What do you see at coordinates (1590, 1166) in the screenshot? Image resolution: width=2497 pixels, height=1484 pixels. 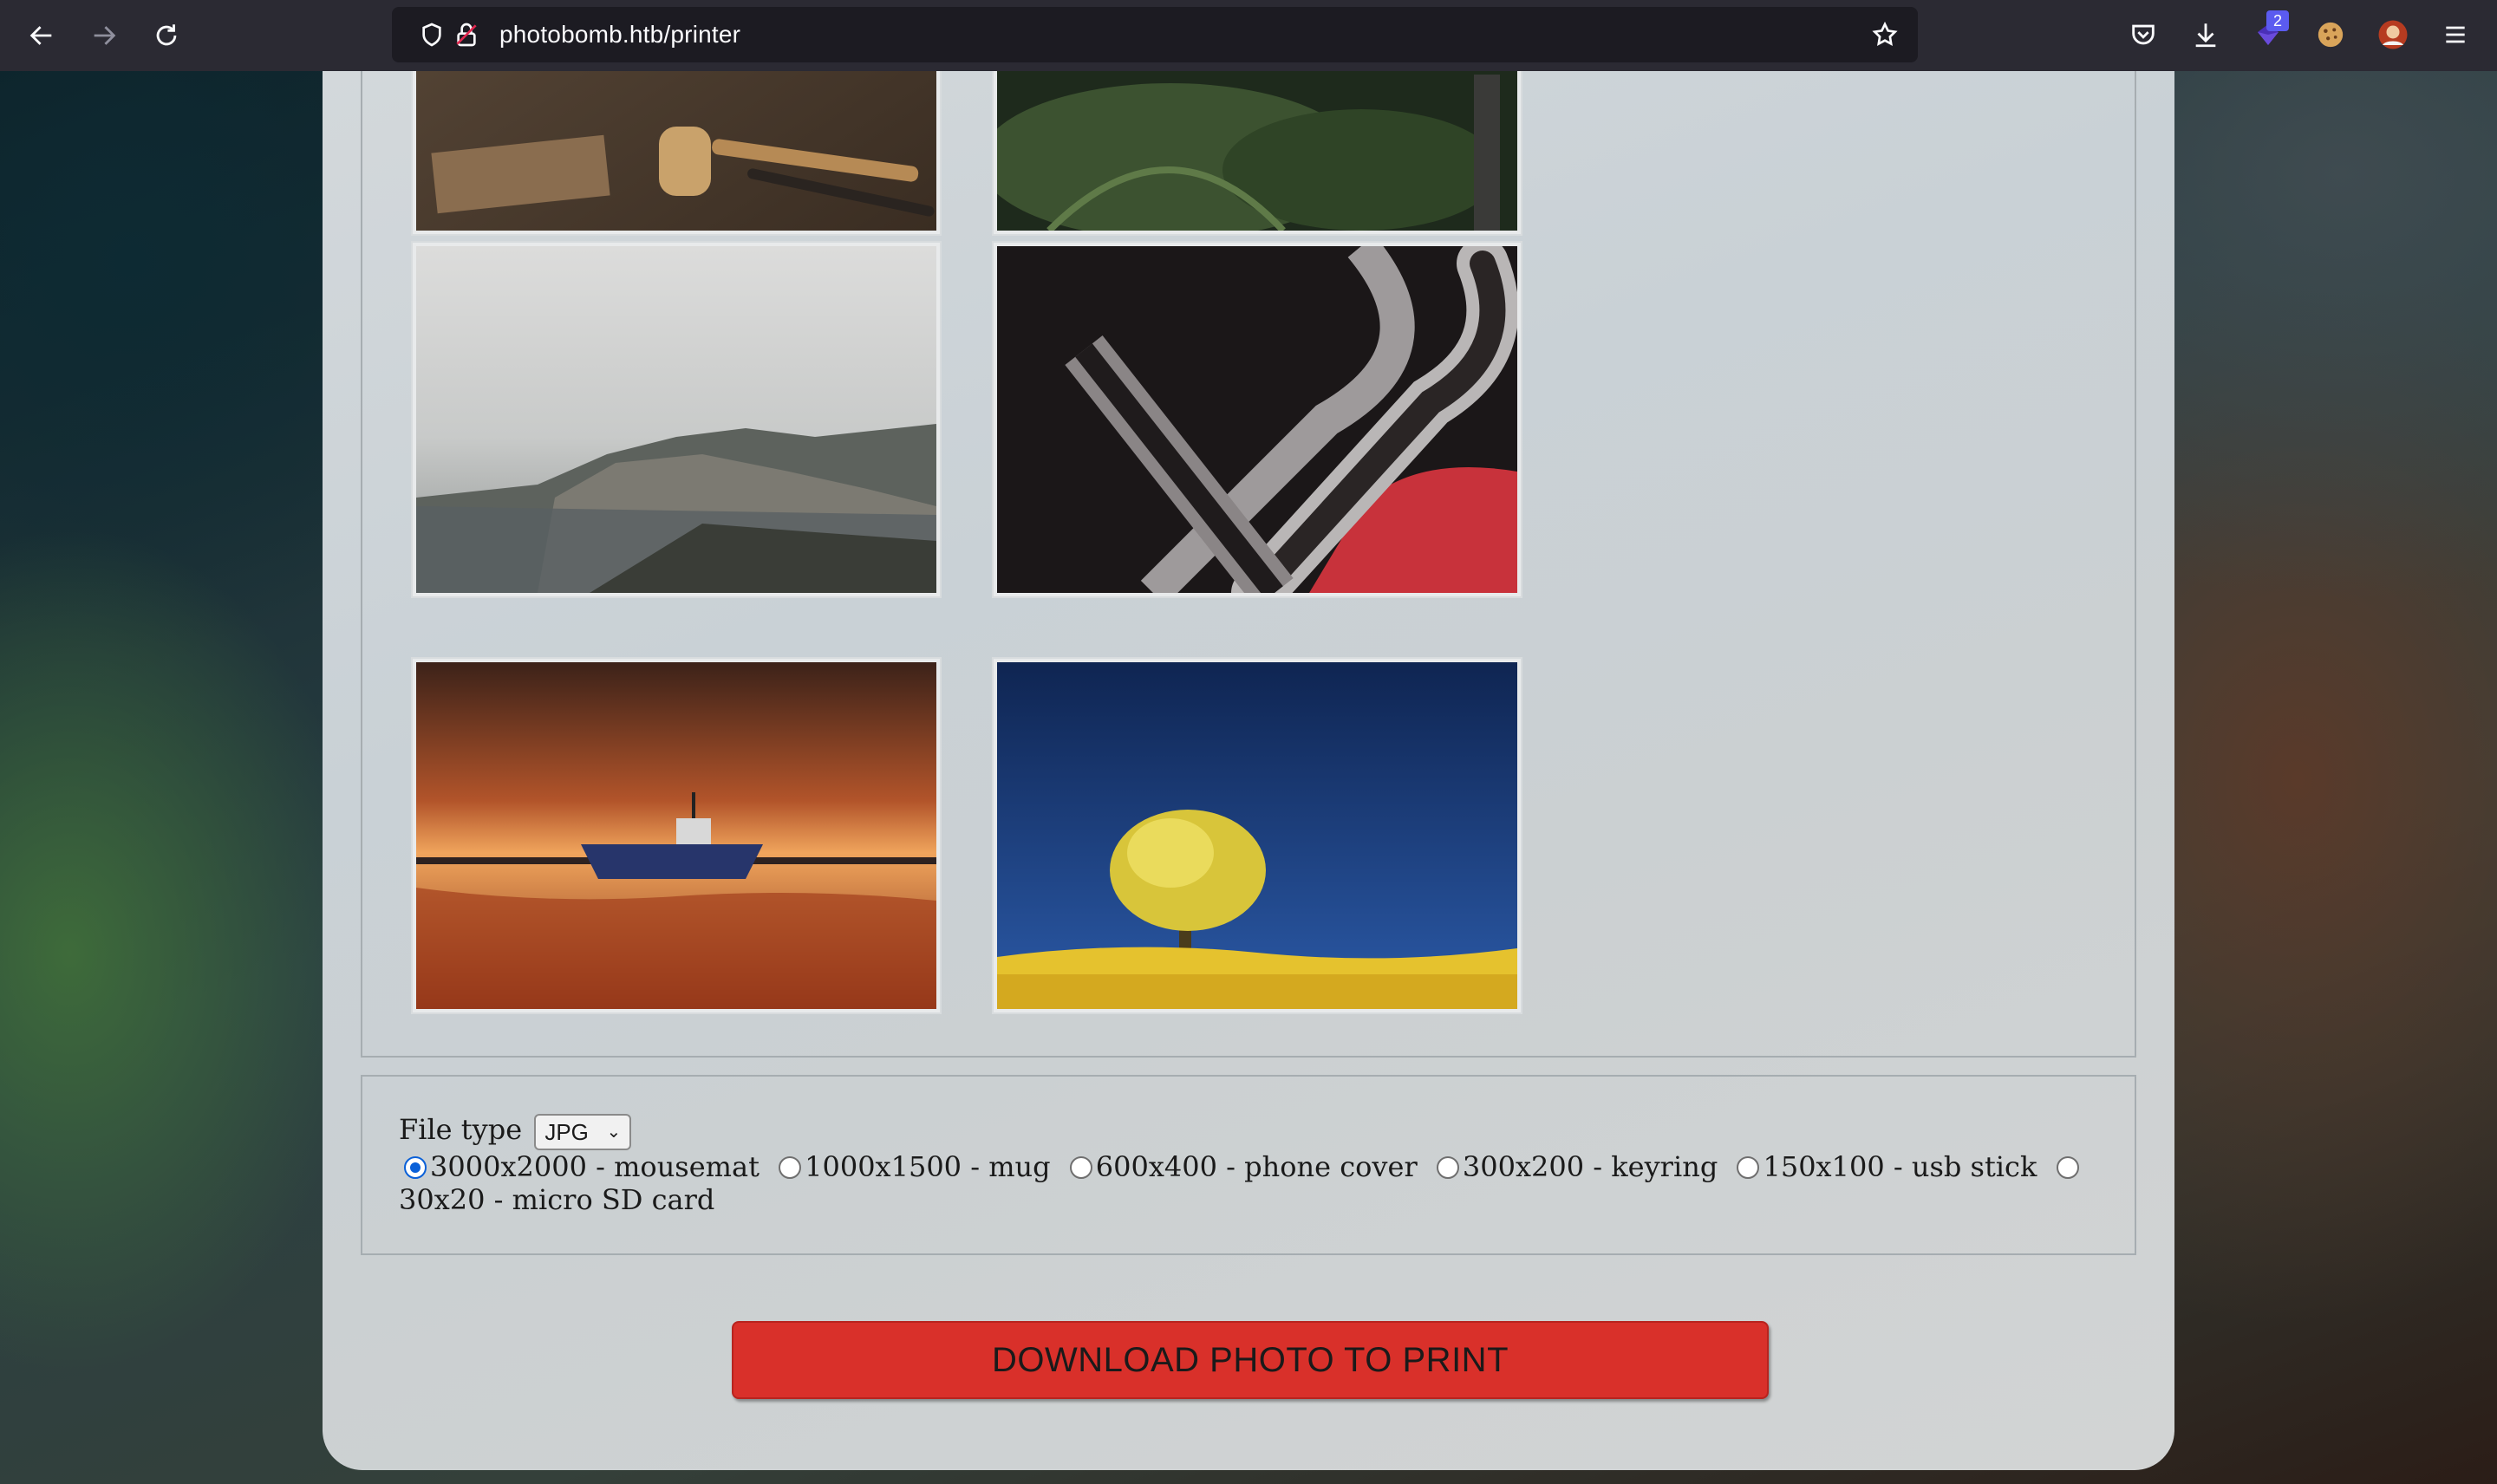 I see `size-label: 300x200 - keyring` at bounding box center [1590, 1166].